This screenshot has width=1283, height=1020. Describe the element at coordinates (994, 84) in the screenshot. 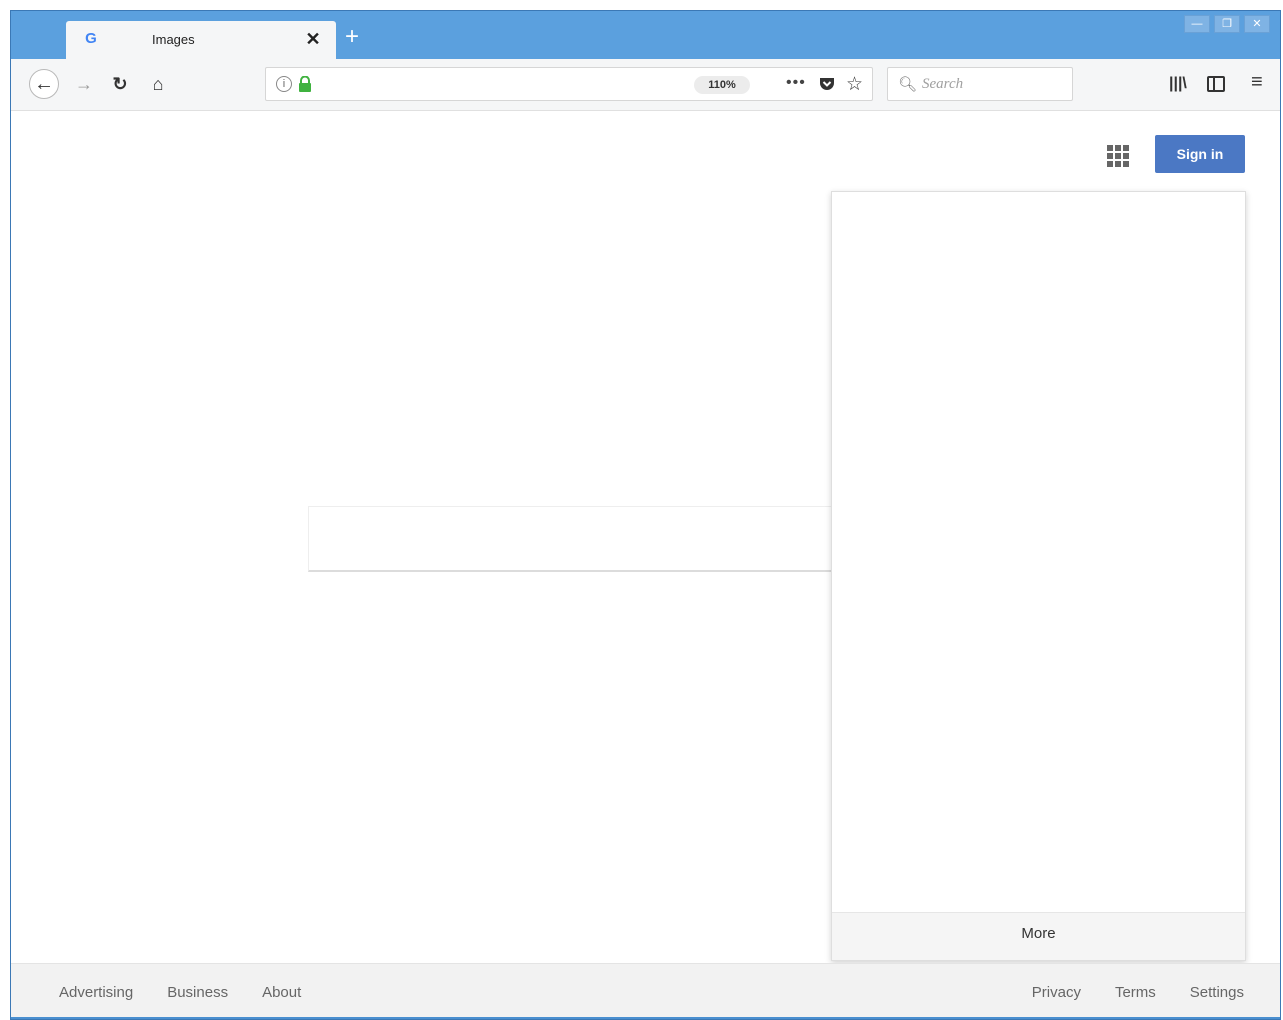

I see `search-input` at that location.